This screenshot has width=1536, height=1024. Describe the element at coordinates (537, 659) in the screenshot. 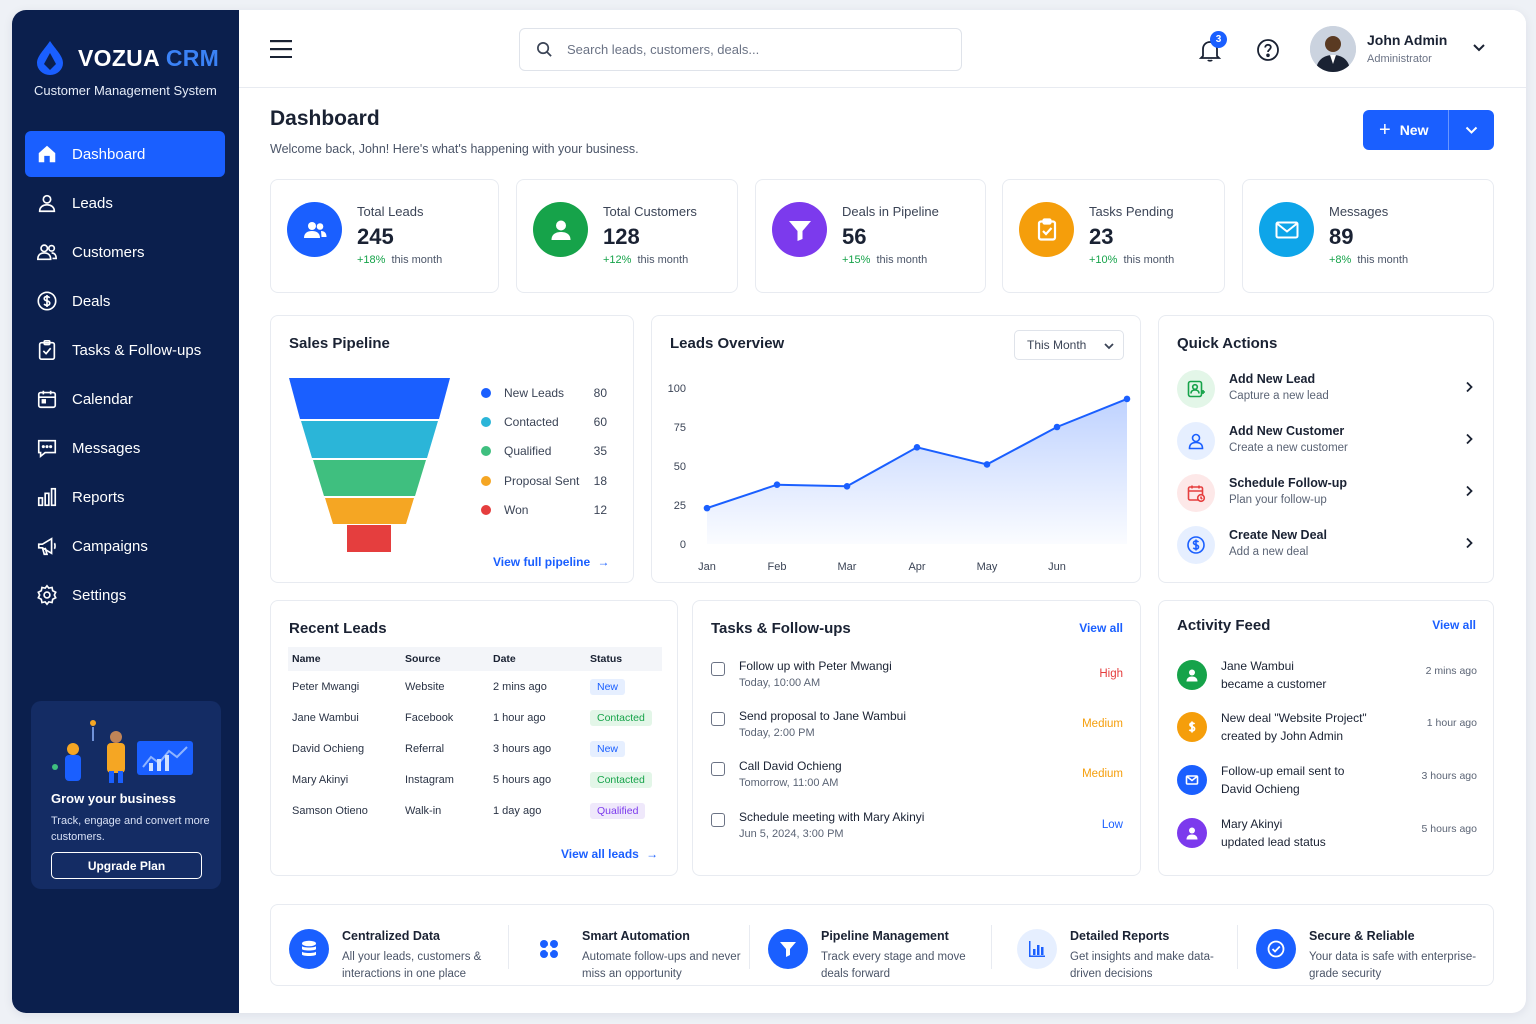

I see `column-header: Date` at that location.